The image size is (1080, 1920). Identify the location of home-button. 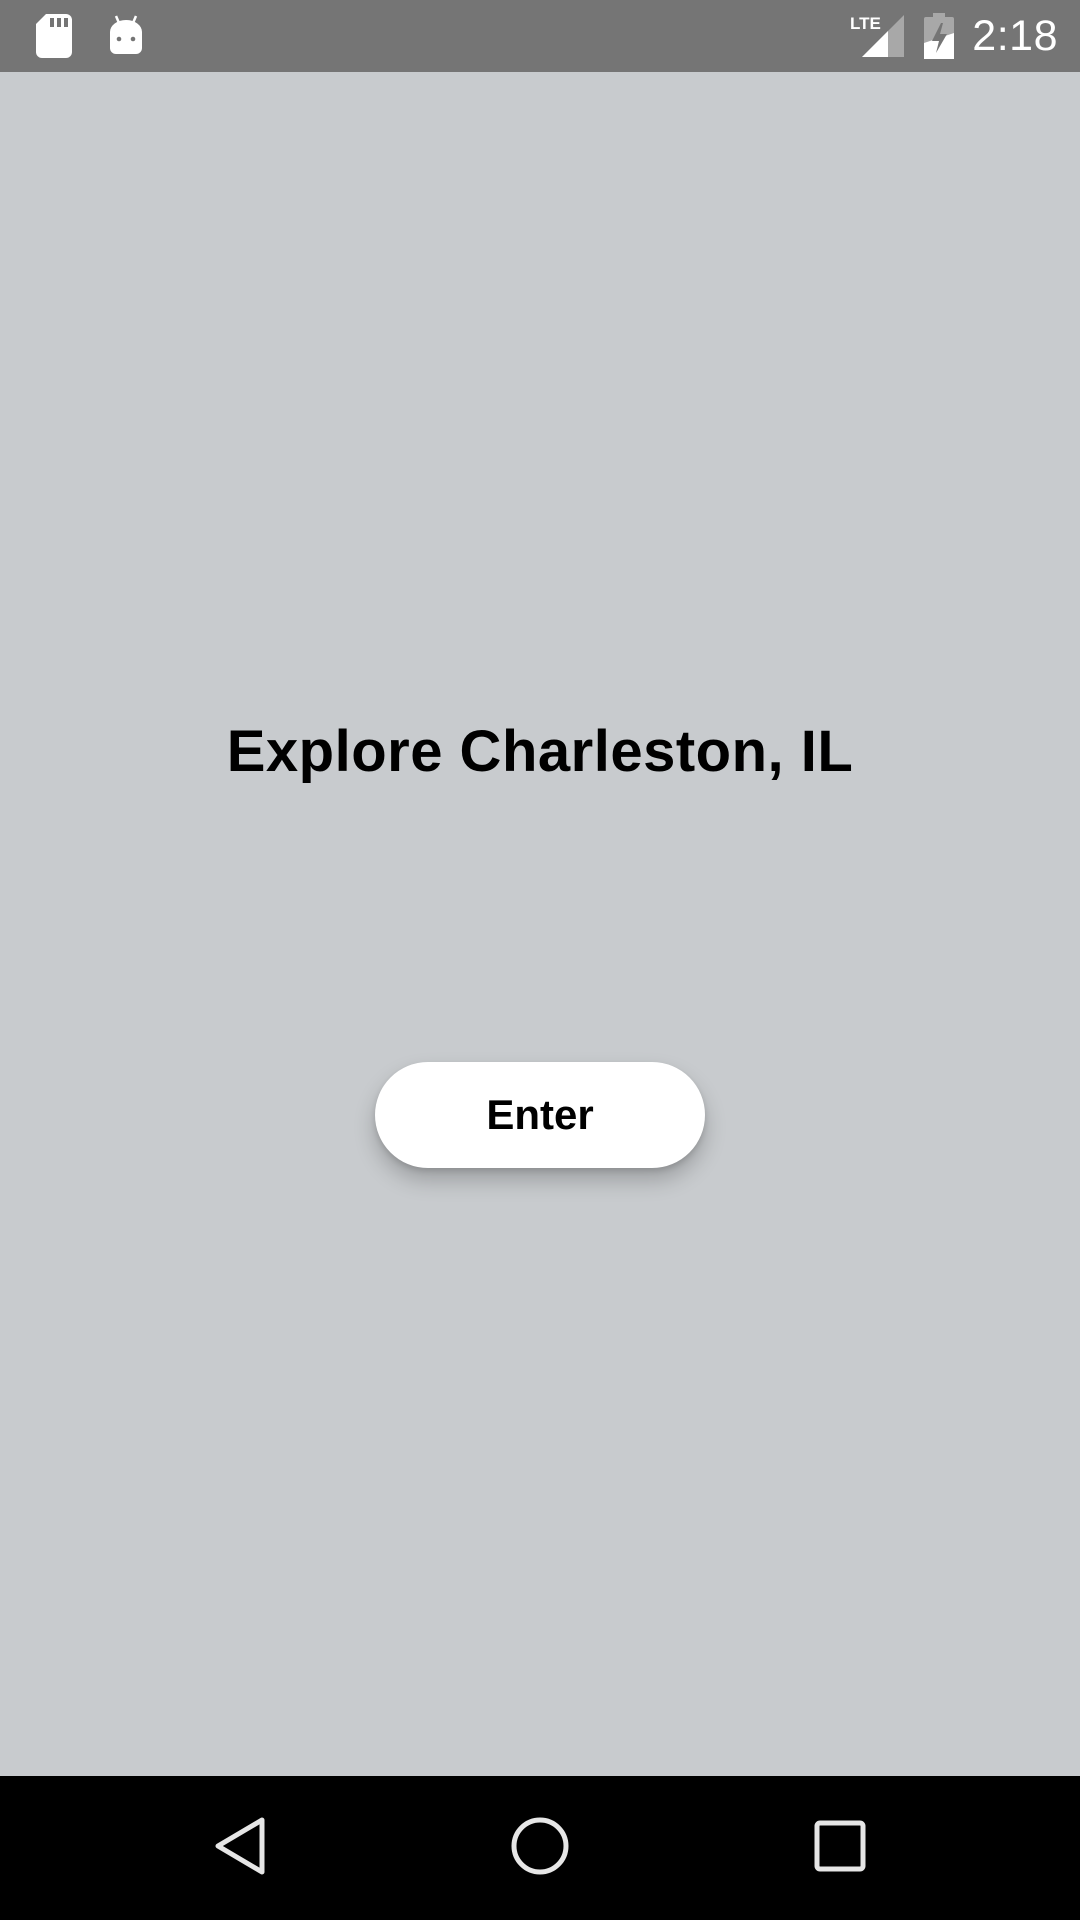
(540, 1848).